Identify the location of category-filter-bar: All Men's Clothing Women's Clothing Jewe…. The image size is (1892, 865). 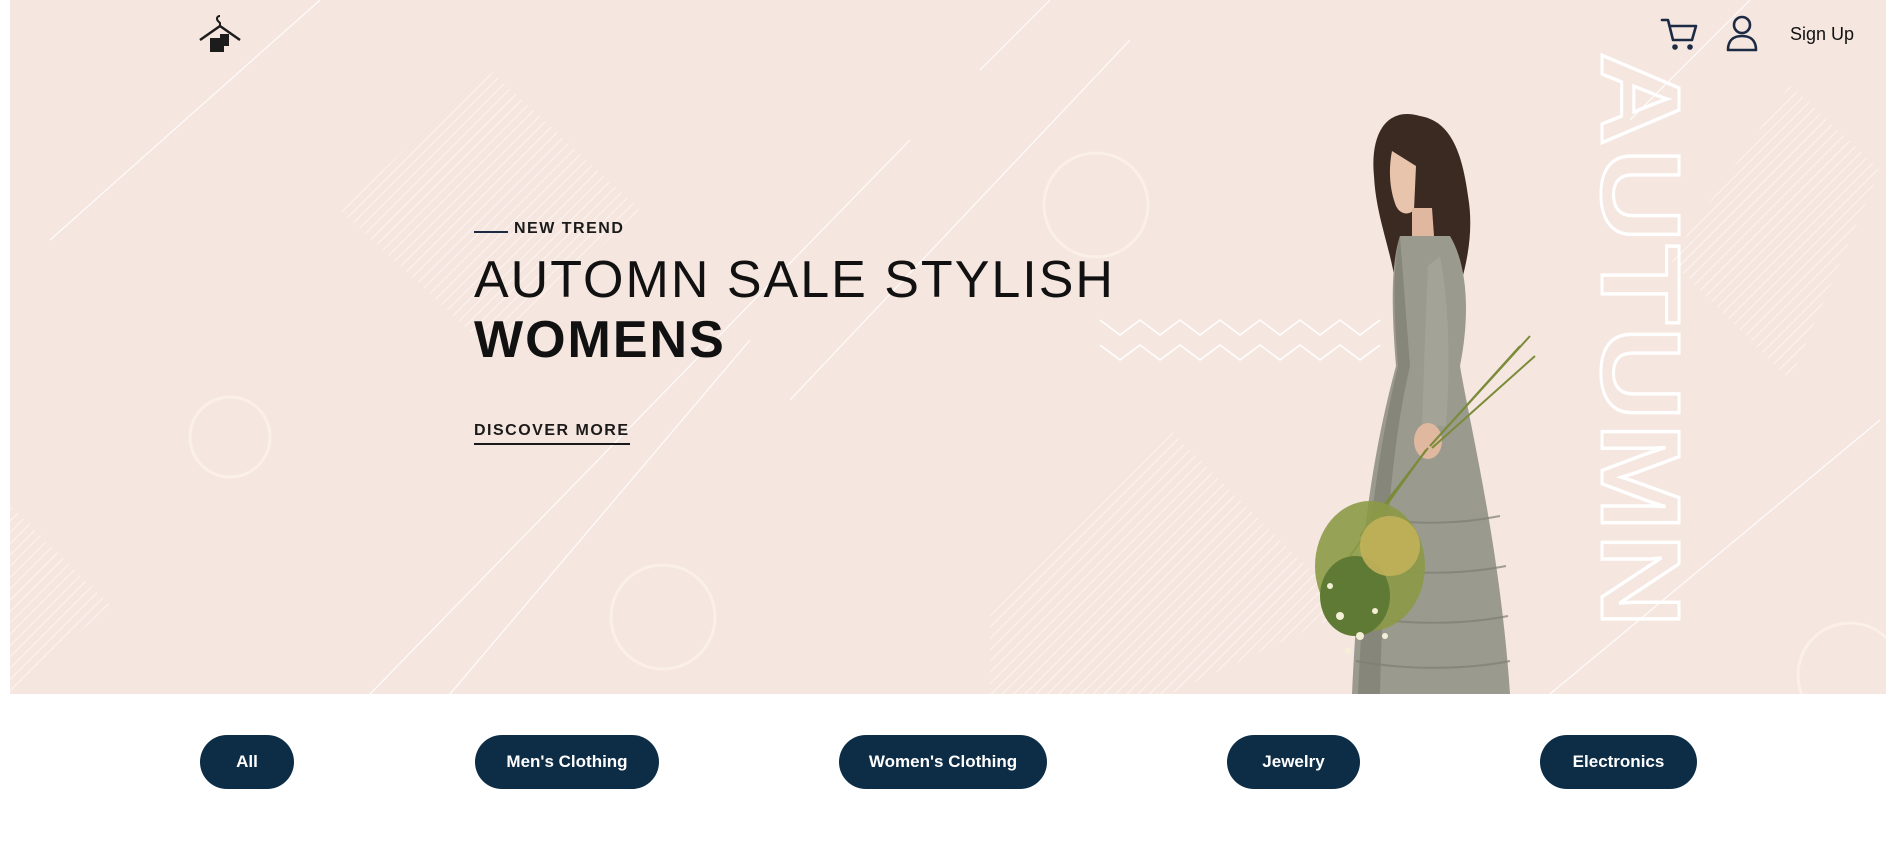
(946, 763).